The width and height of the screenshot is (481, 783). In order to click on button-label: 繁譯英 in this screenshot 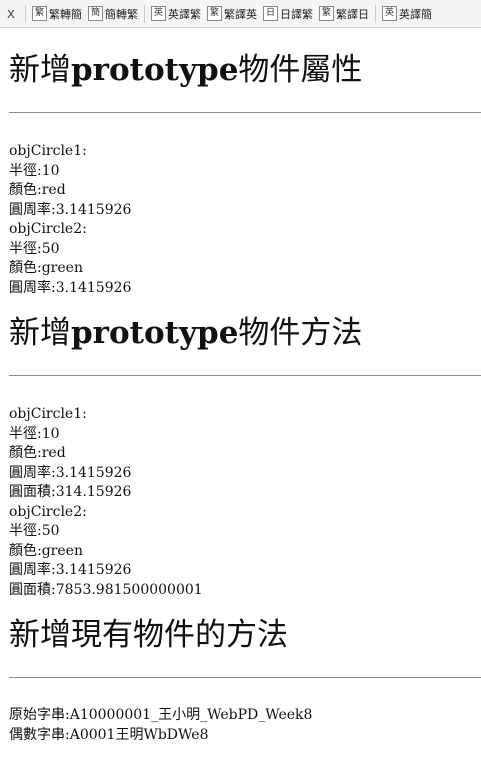, I will do `click(240, 14)`.